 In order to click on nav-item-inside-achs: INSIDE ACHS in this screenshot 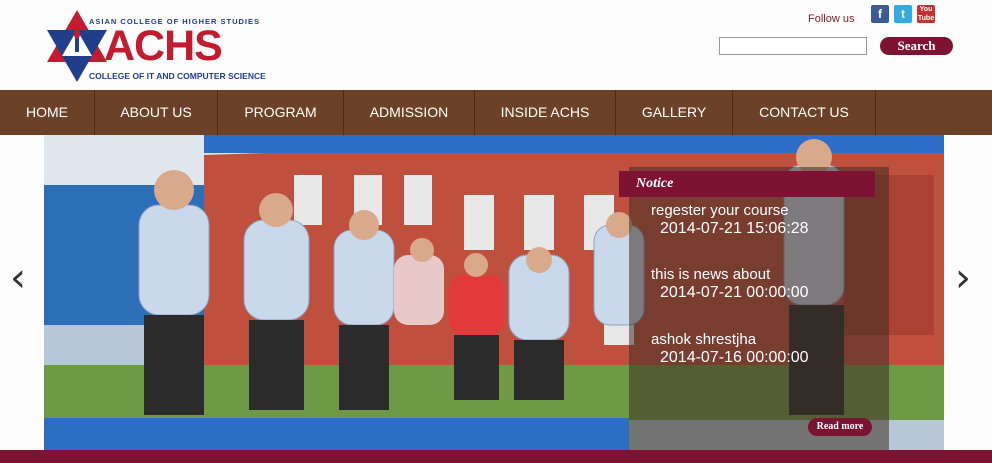, I will do `click(545, 112)`.